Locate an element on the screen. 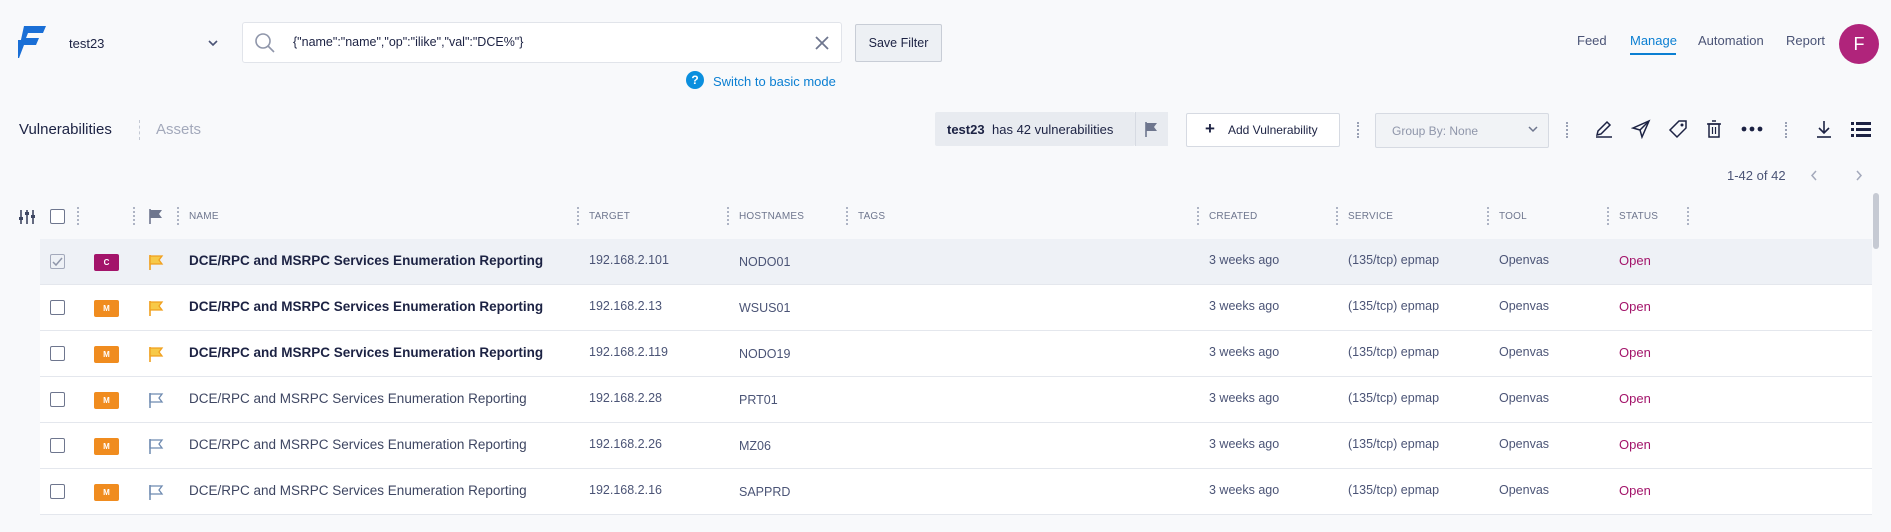  header-service: SERVICE is located at coordinates (1370, 216).